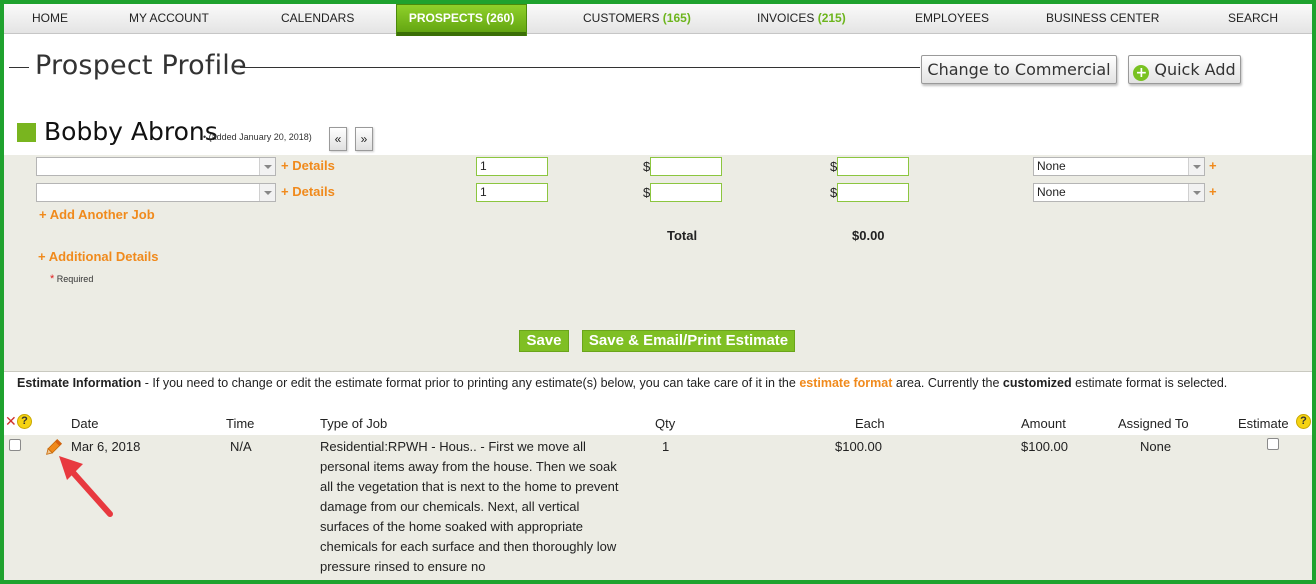 This screenshot has height=584, width=1316. I want to click on assigned-select-1: None, so click(1119, 166).